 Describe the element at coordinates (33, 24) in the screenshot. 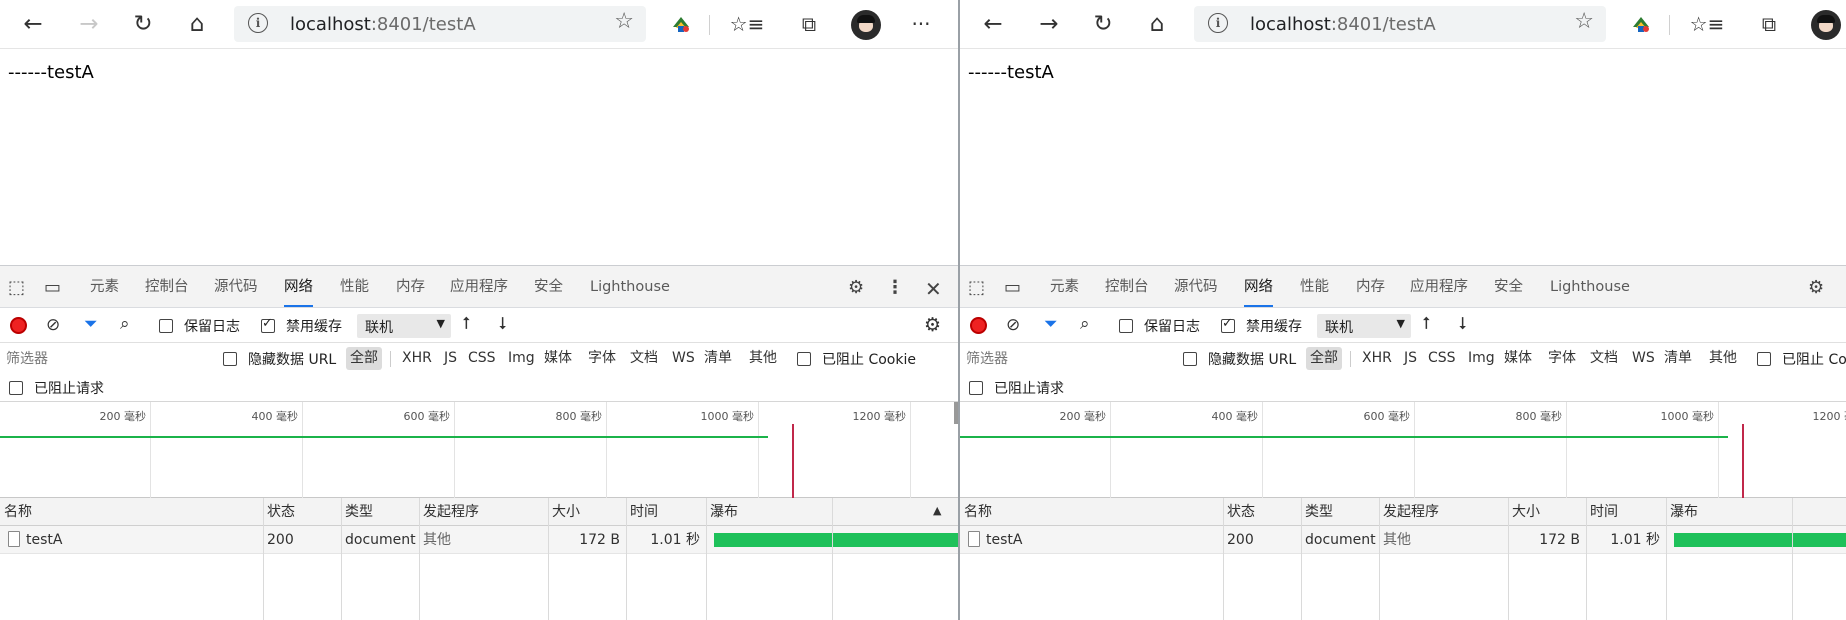

I see `back-arrow-icon: ←` at that location.